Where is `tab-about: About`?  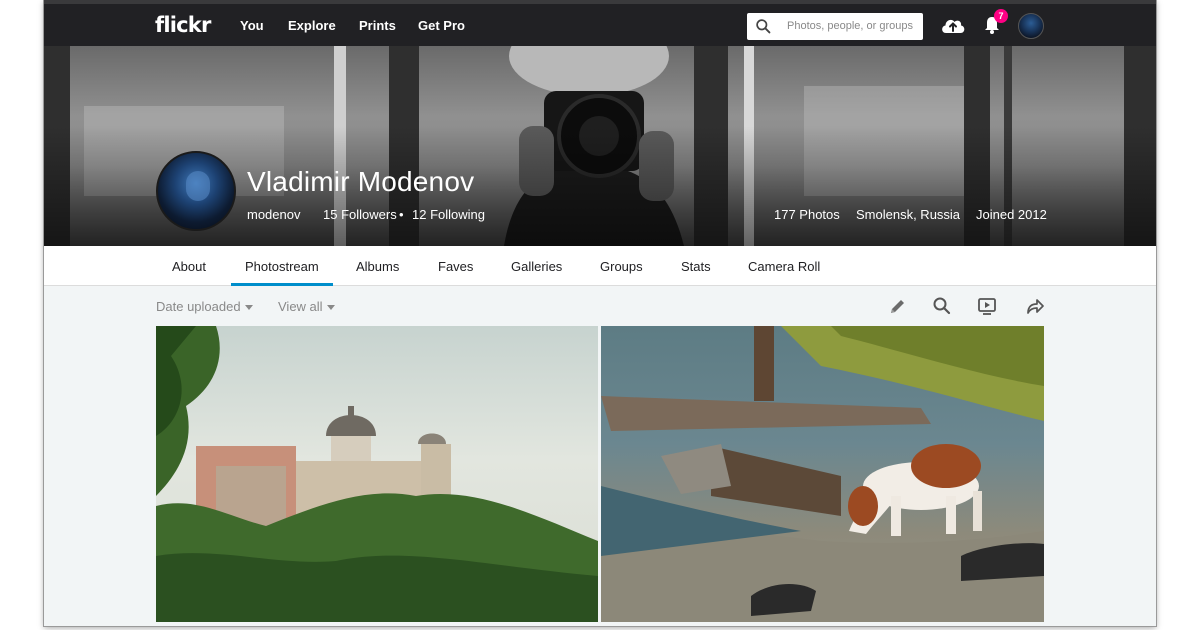
tab-about: About is located at coordinates (189, 266).